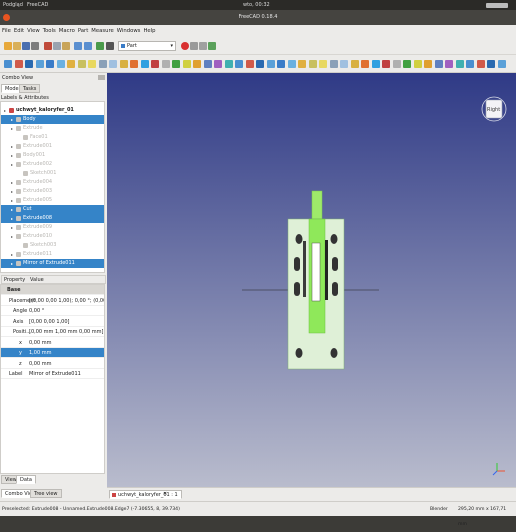 This screenshot has height=532, width=516. What do you see at coordinates (57, 46) in the screenshot?
I see `copy-icon` at bounding box center [57, 46].